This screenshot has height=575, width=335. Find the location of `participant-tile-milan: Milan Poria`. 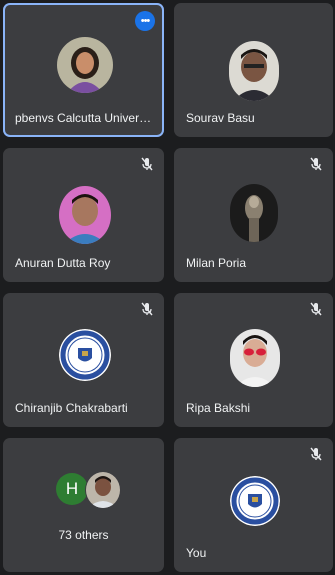

participant-tile-milan: Milan Poria is located at coordinates (253, 215).